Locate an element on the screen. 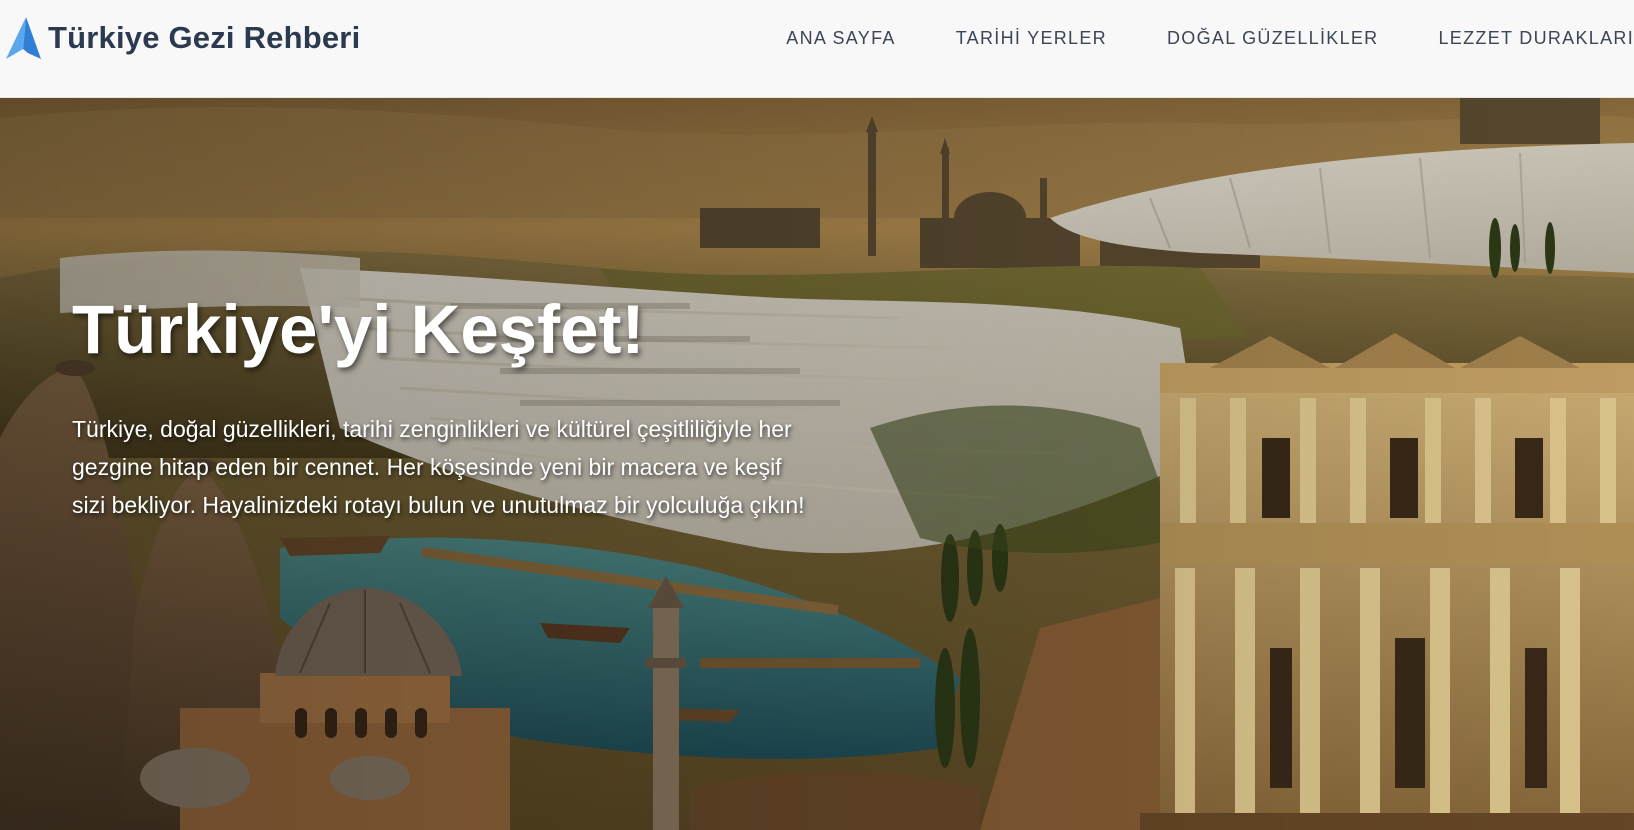 Image resolution: width=1634 pixels, height=830 pixels. brand-link: Türkiye Gezi Rehberi is located at coordinates (182, 38).